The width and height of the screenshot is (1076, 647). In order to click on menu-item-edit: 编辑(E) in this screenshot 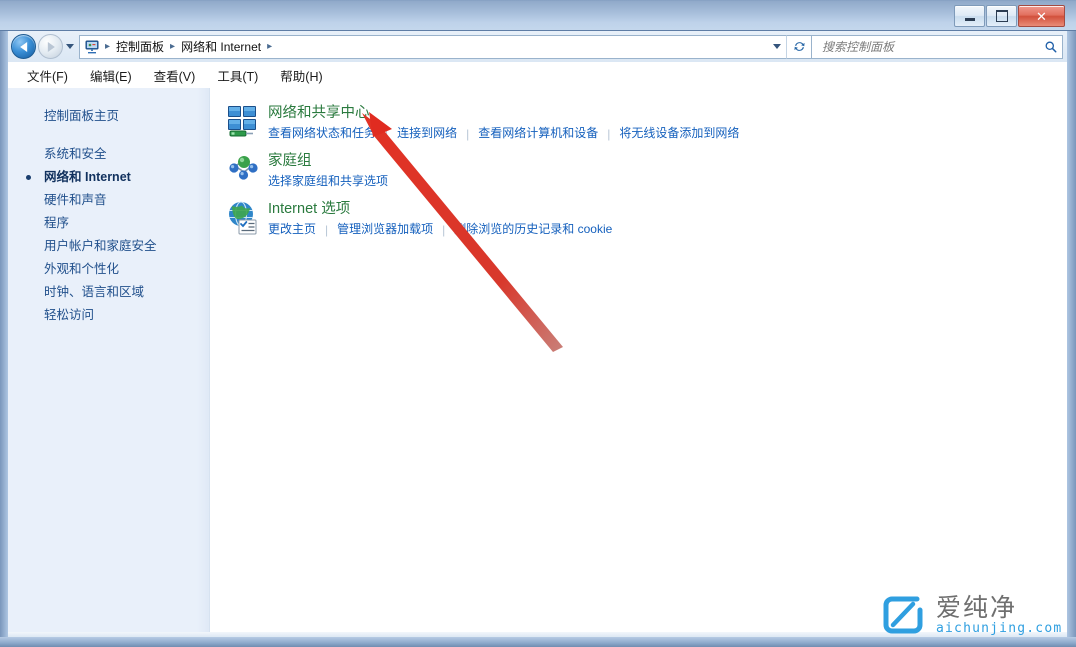, I will do `click(111, 75)`.